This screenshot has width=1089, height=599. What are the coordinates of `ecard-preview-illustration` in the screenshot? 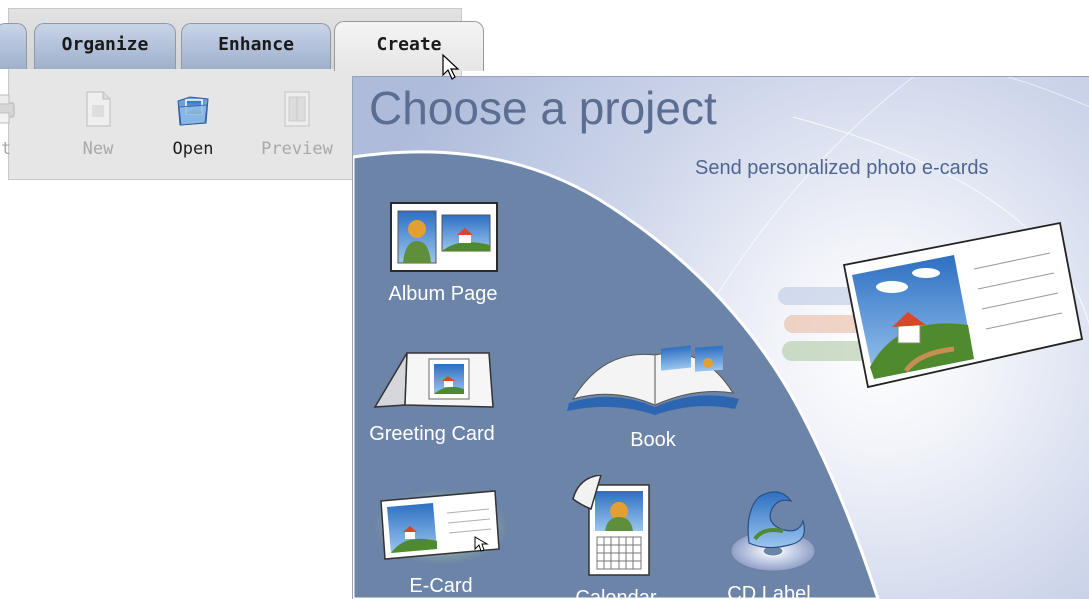 It's located at (931, 305).